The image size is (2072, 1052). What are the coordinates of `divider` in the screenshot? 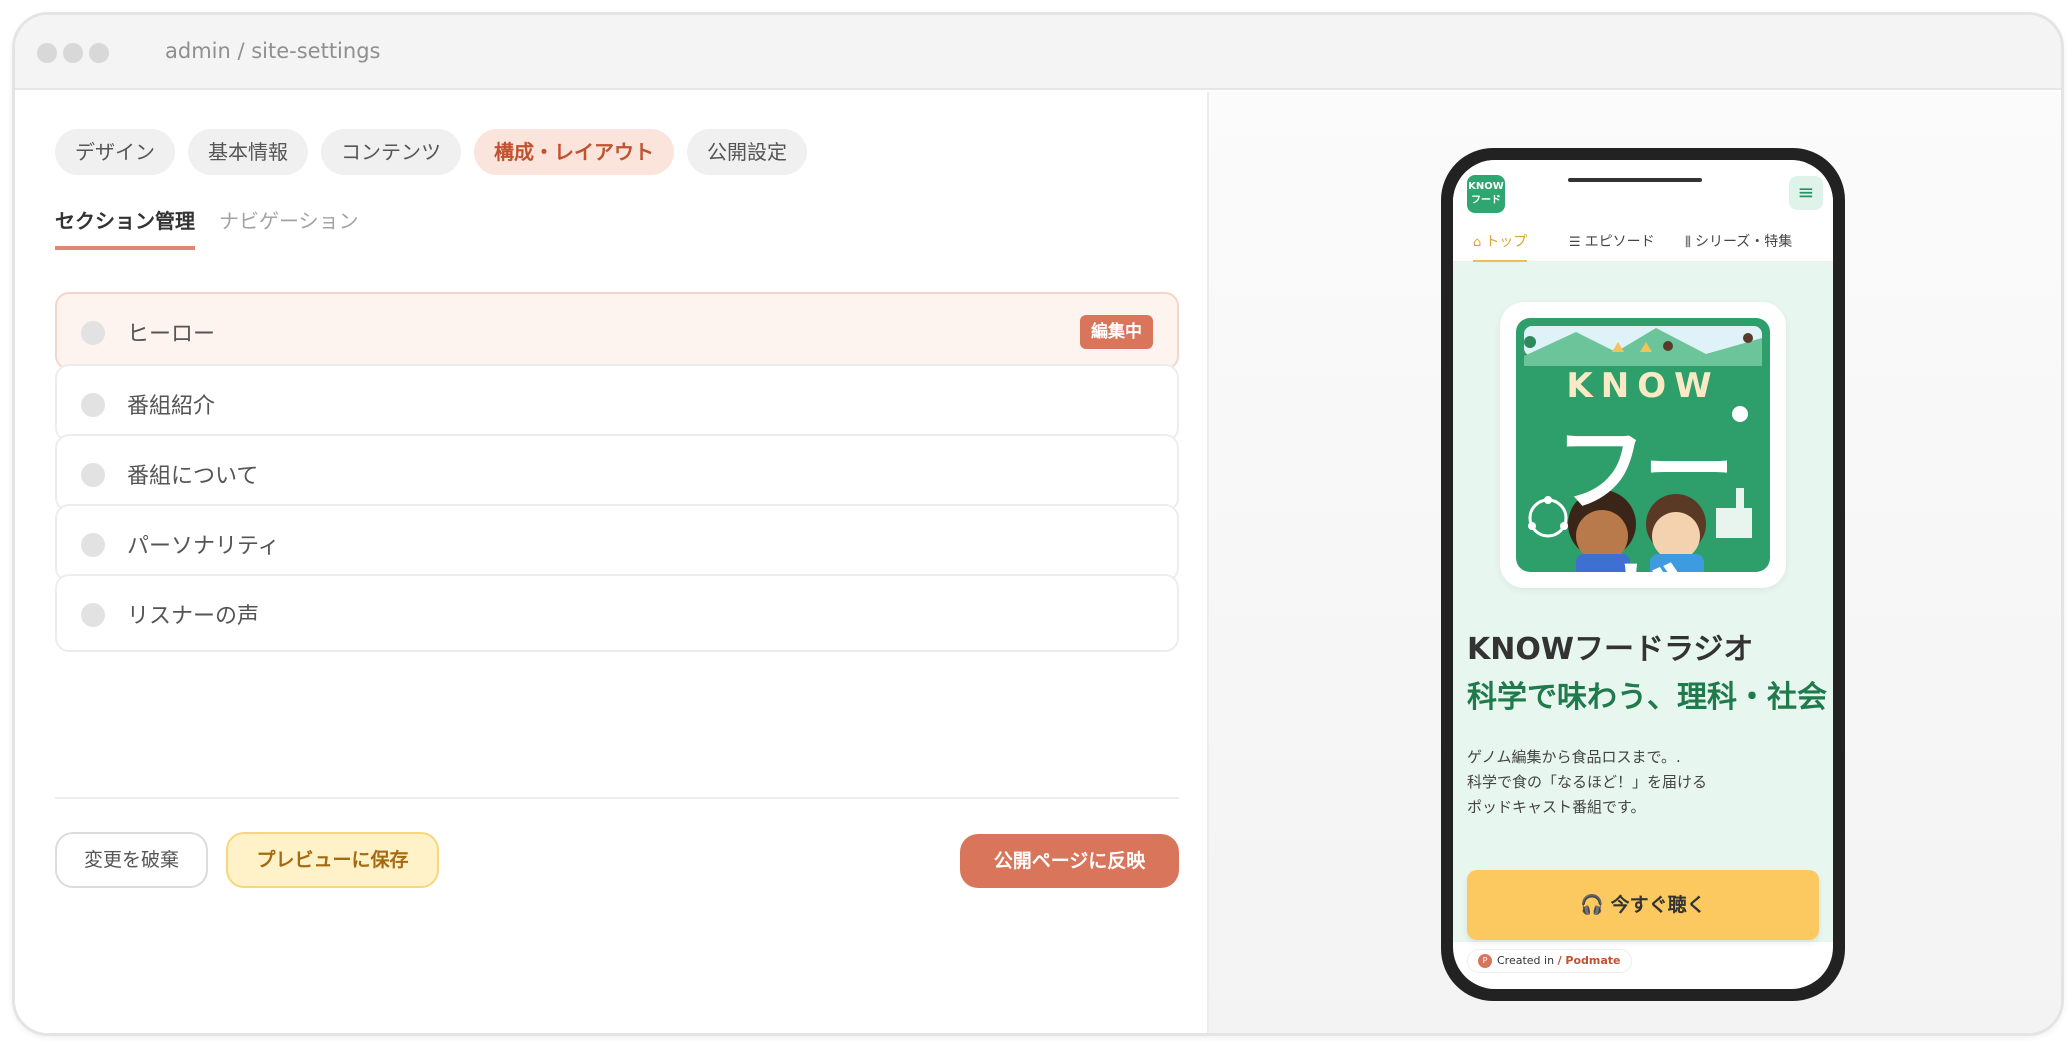 It's located at (617, 798).